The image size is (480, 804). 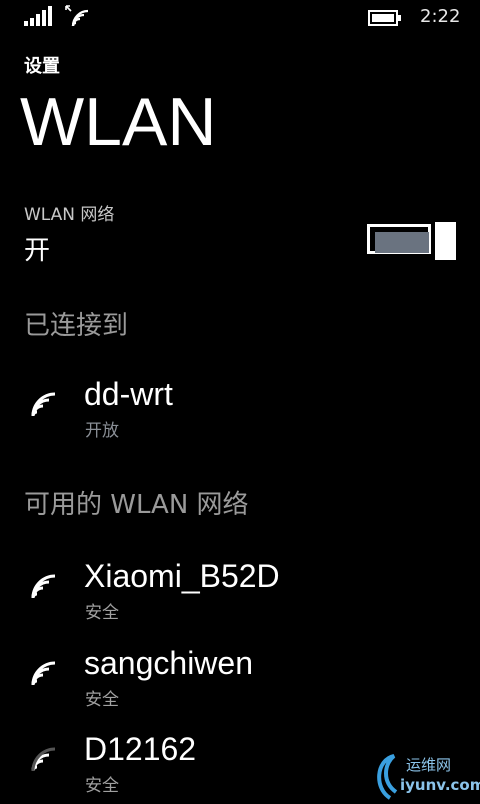 What do you see at coordinates (76, 326) in the screenshot?
I see `connected-section-header: 已连接到` at bounding box center [76, 326].